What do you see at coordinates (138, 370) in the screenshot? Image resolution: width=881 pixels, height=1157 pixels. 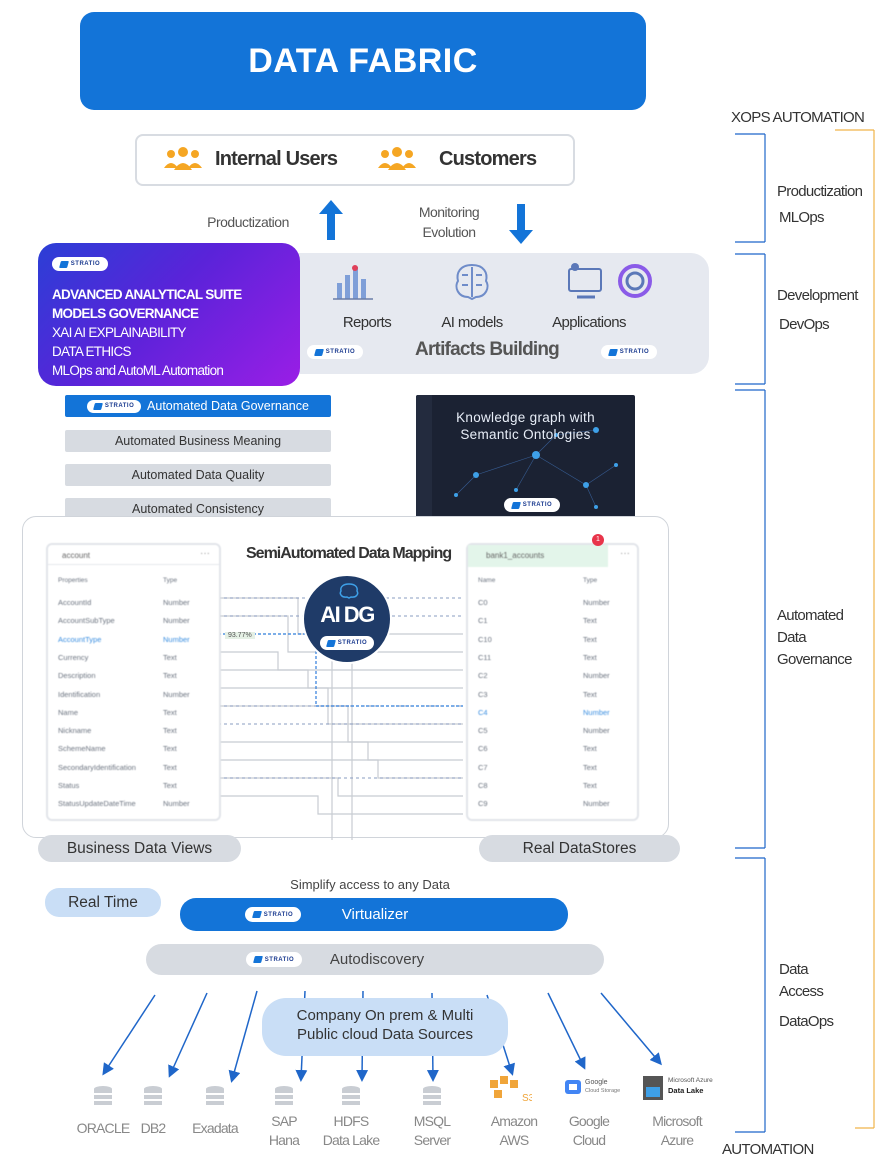 I see `suite-line: MLOps and AutoML Automation` at bounding box center [138, 370].